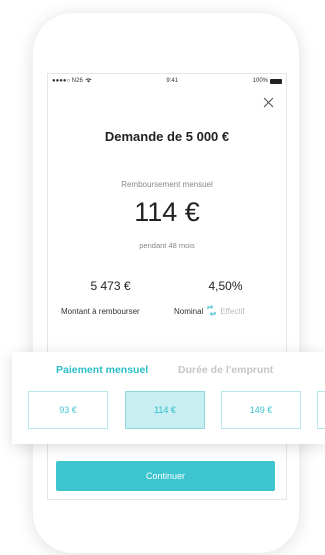  I want to click on duration-text: pendant 48 mois, so click(167, 245).